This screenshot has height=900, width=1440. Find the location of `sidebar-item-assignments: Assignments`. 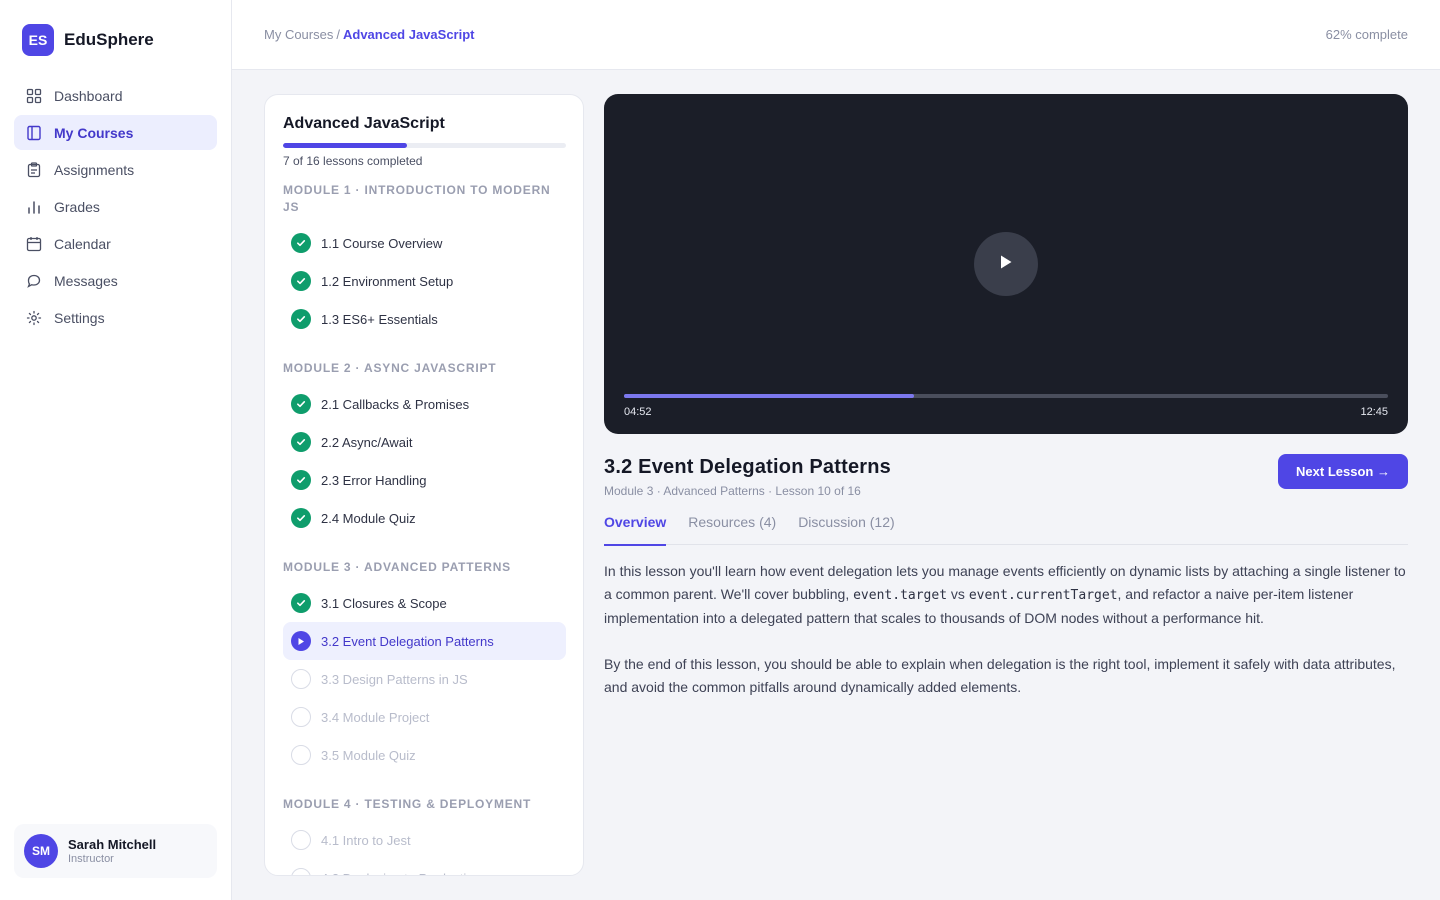

sidebar-item-assignments: Assignments is located at coordinates (115, 169).